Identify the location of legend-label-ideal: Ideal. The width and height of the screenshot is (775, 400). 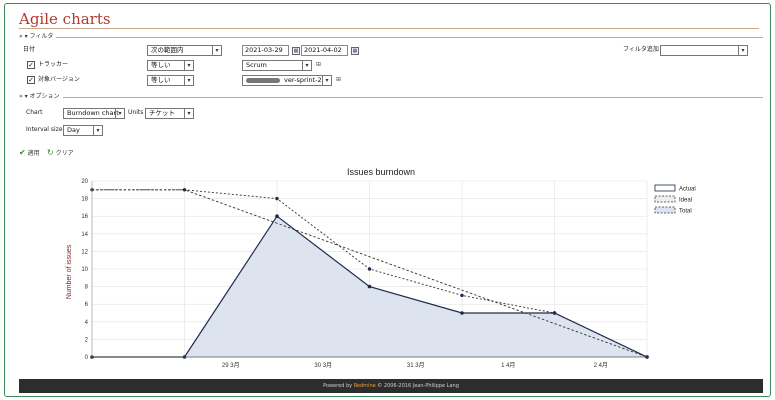
(685, 201).